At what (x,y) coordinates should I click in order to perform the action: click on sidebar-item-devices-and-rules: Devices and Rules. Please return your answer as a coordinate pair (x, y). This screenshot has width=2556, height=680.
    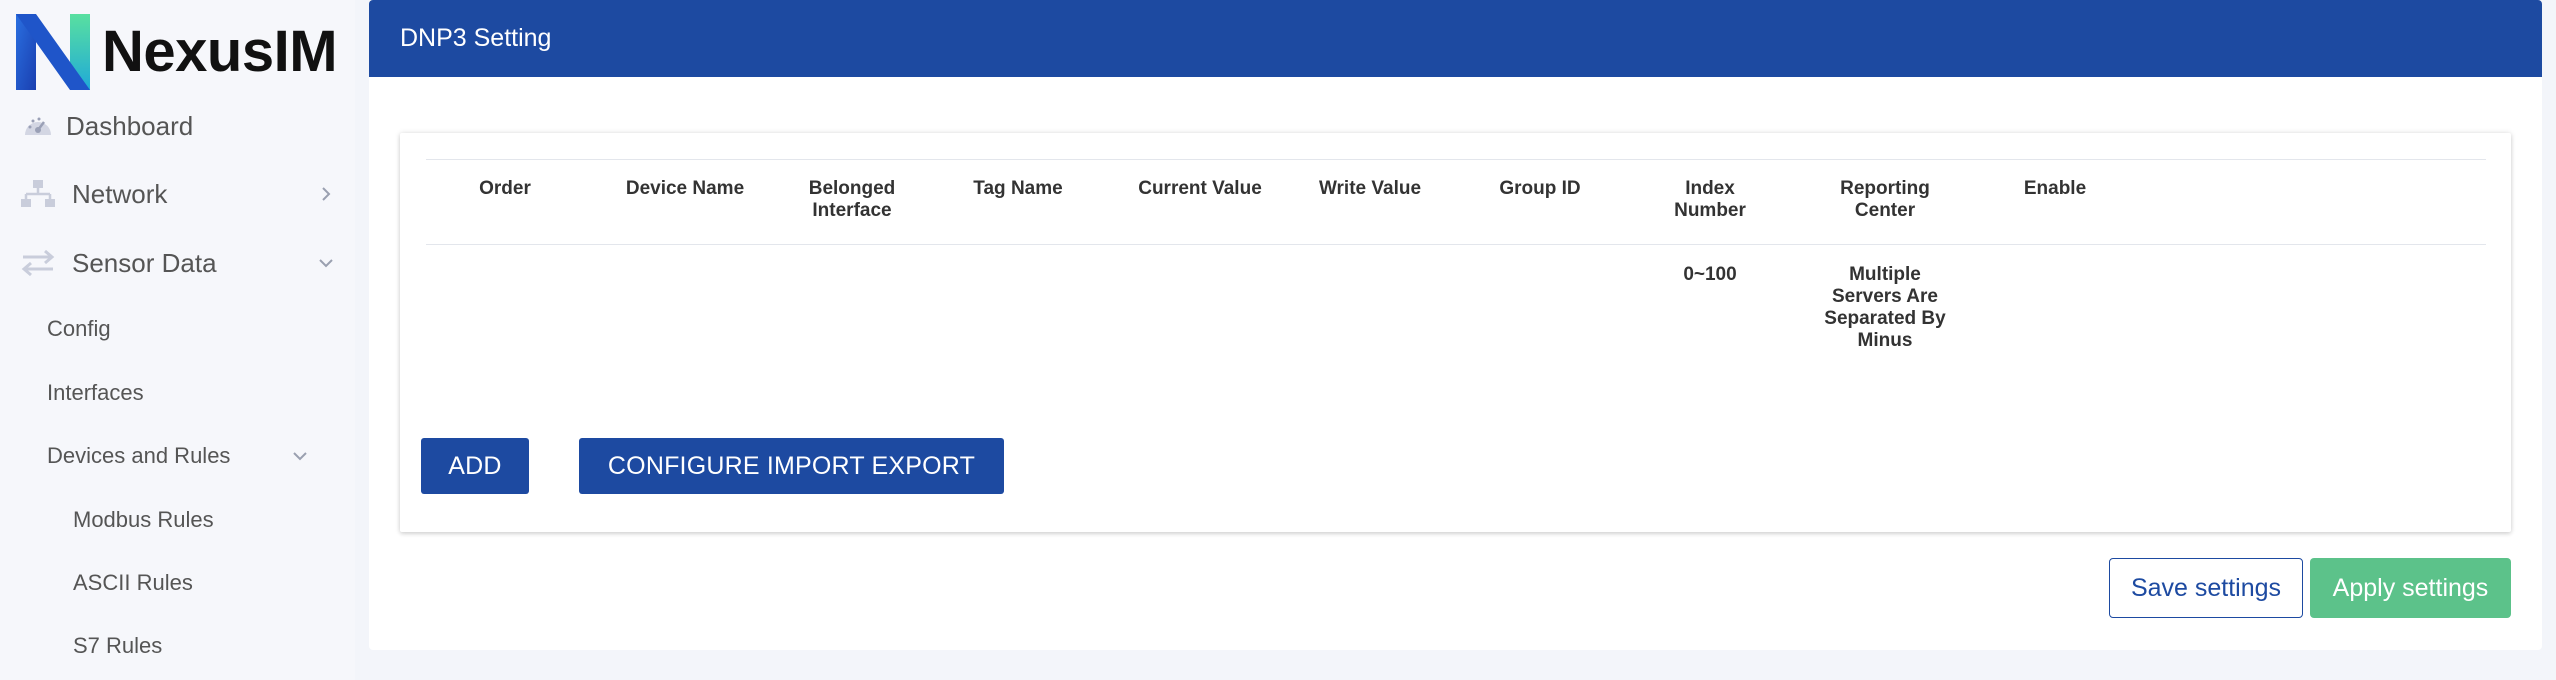
    Looking at the image, I should click on (177, 456).